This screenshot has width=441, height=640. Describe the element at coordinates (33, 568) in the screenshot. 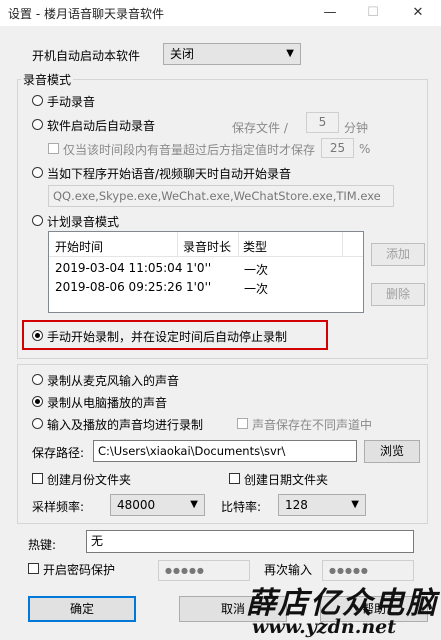

I see `password-checkbox` at that location.